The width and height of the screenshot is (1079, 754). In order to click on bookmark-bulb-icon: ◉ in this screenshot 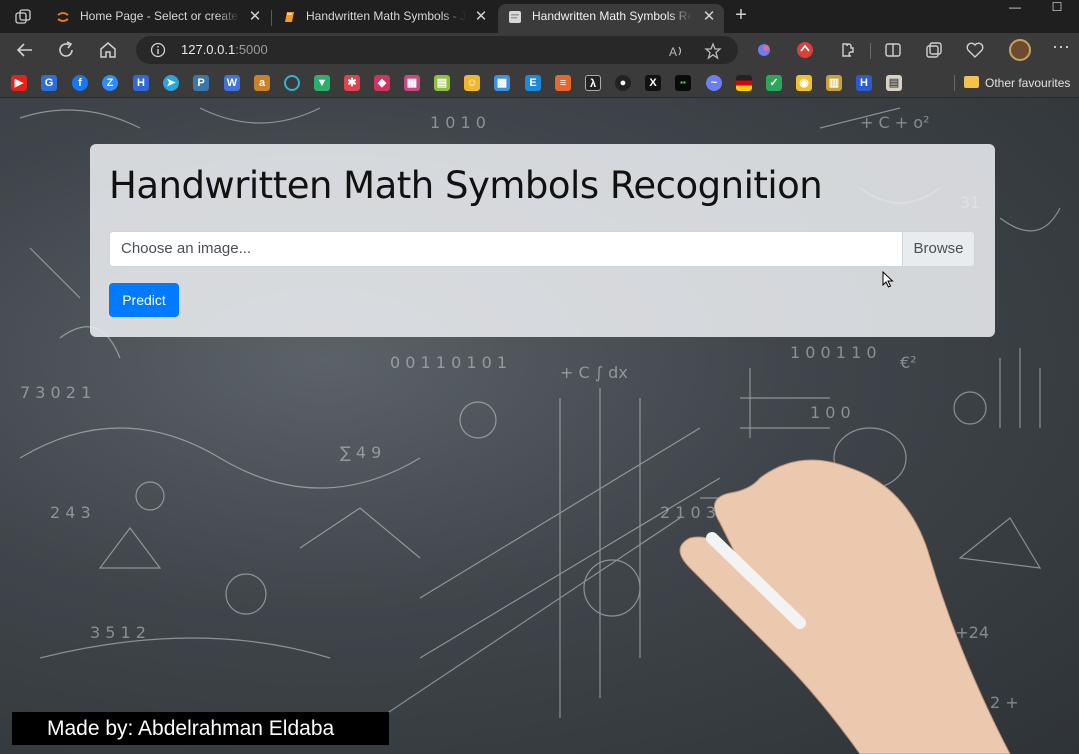, I will do `click(804, 83)`.